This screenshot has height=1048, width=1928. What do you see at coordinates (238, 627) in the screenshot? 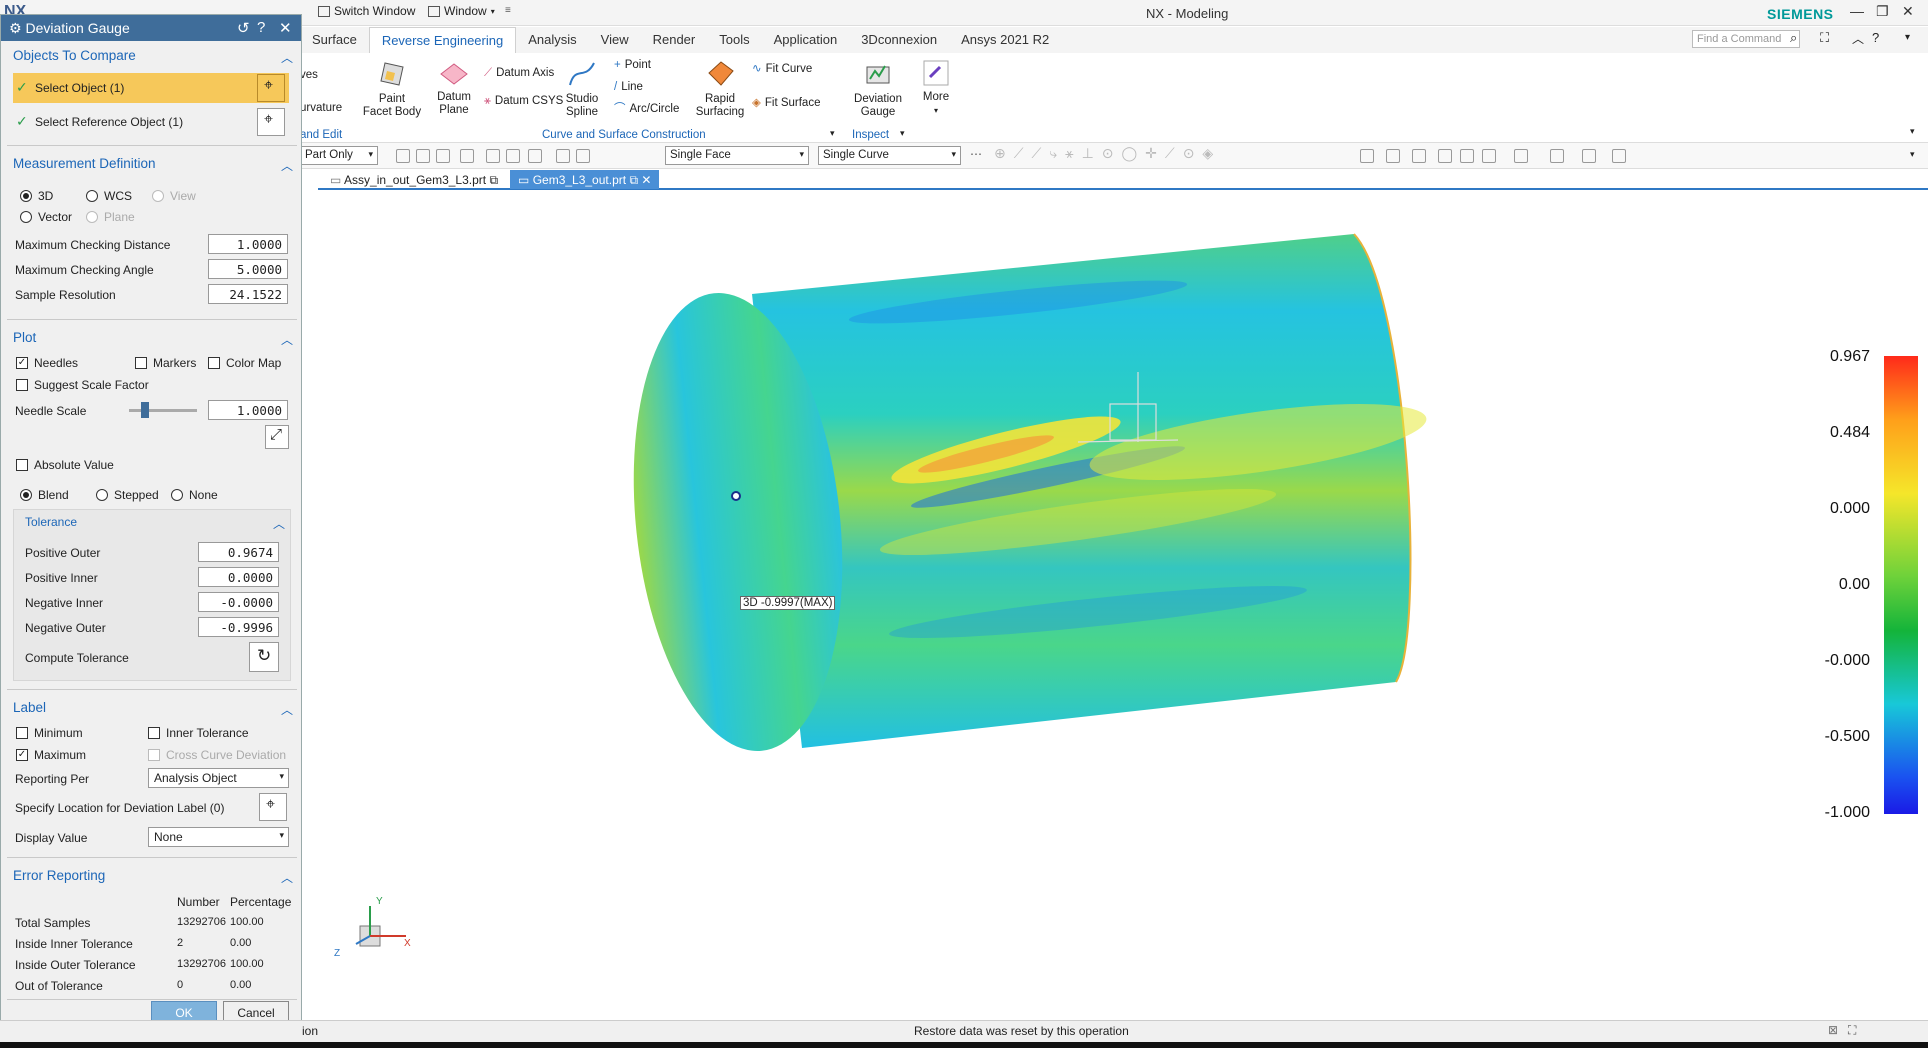
I see `negative-outer-input: -0.9996` at bounding box center [238, 627].